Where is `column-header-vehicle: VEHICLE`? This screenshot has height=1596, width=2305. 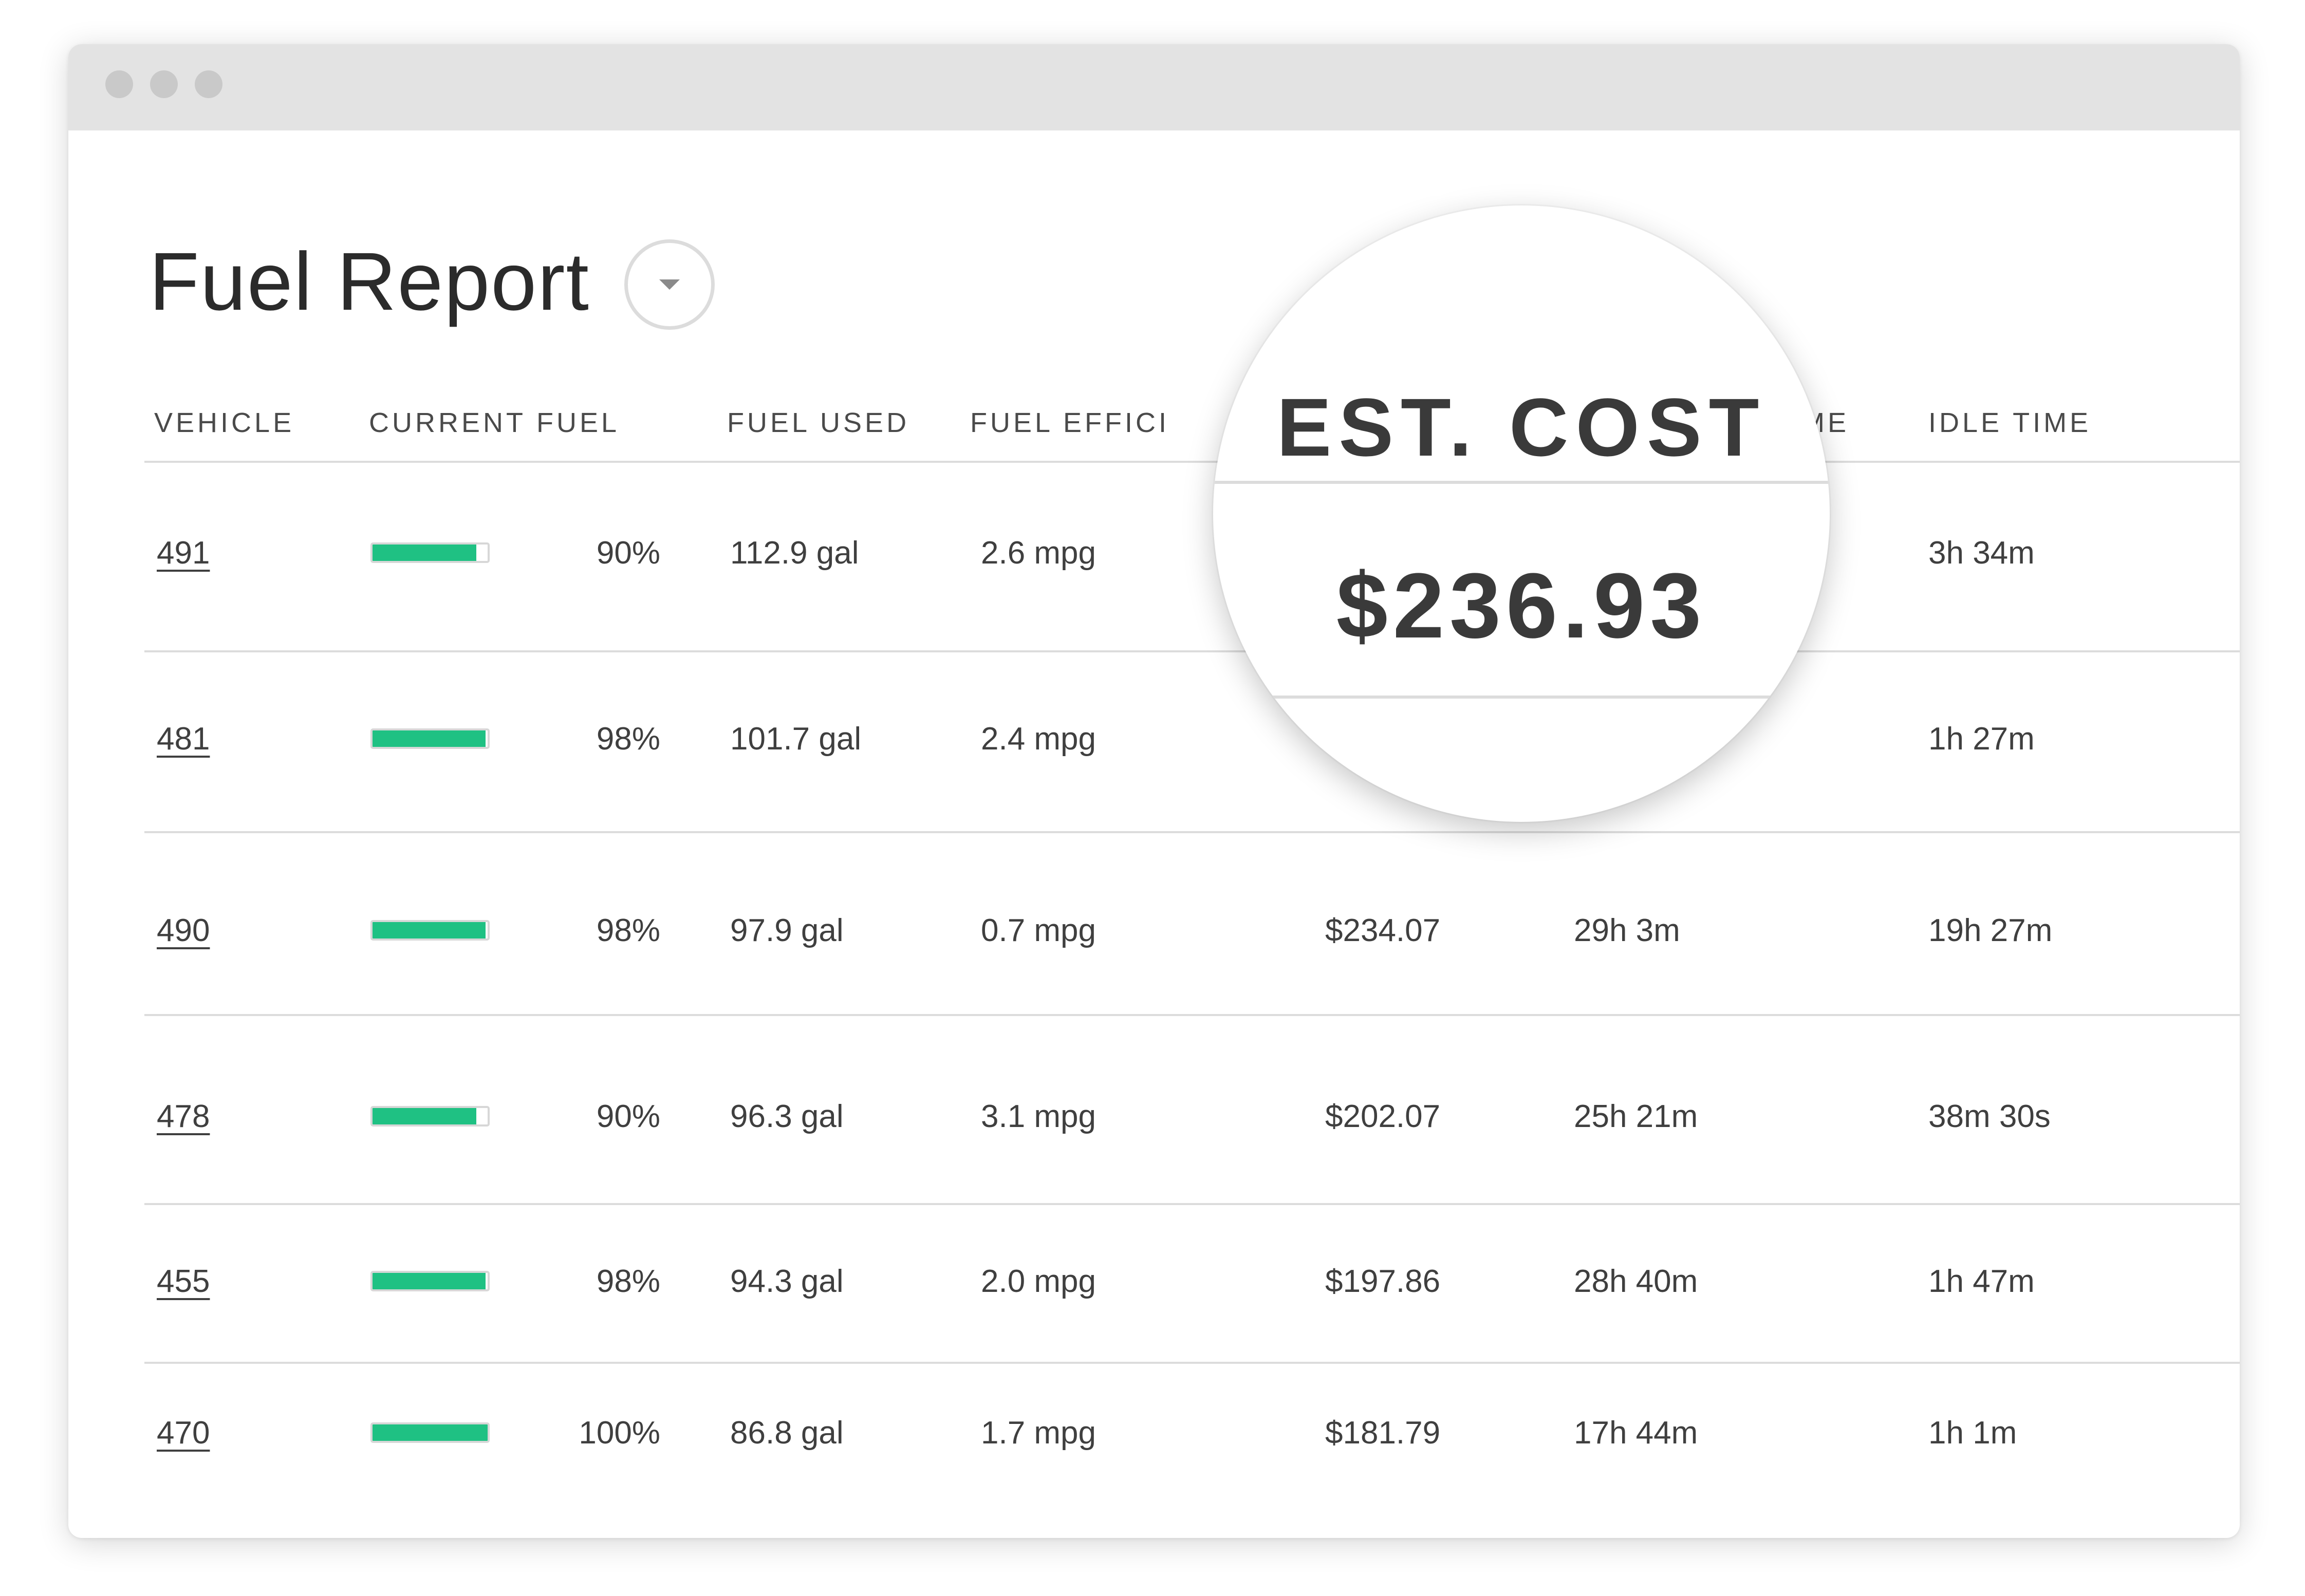 column-header-vehicle: VEHICLE is located at coordinates (224, 423).